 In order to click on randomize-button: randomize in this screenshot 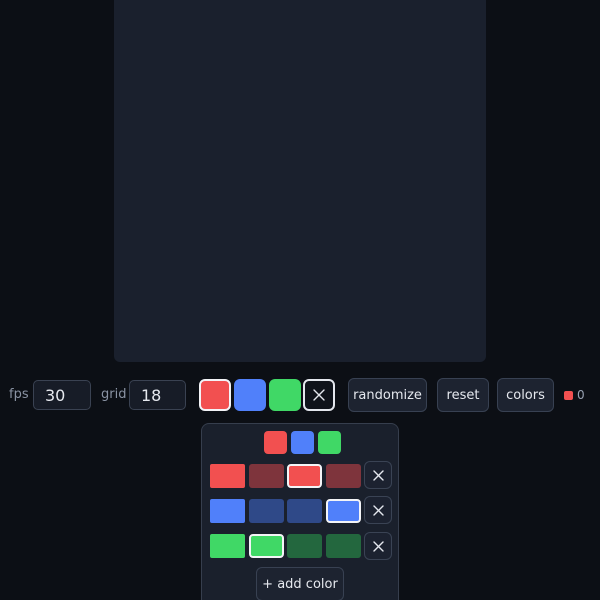, I will do `click(387, 395)`.